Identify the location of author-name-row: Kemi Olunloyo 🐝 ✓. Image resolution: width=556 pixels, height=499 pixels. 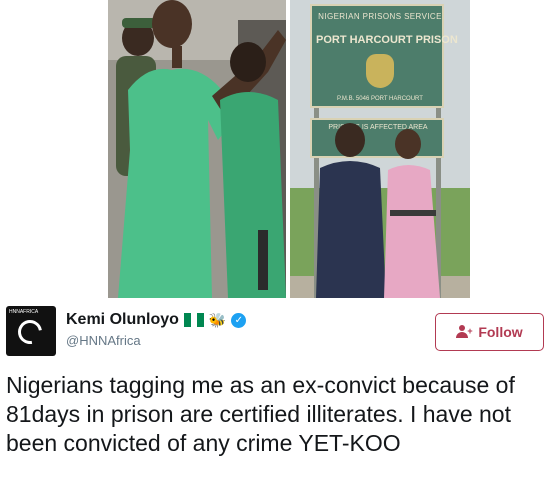
(156, 320).